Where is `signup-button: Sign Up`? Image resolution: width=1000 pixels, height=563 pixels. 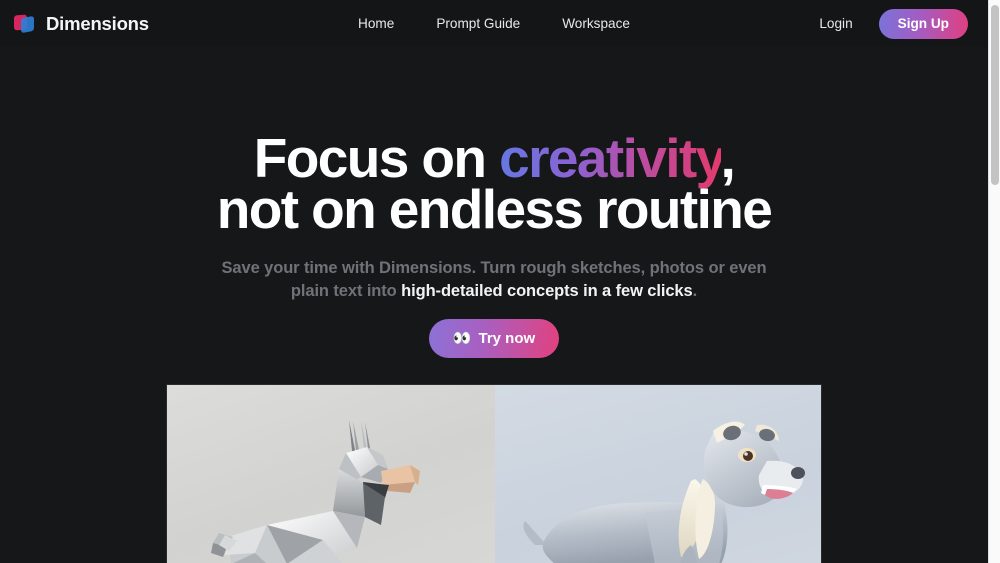
signup-button: Sign Up is located at coordinates (923, 23).